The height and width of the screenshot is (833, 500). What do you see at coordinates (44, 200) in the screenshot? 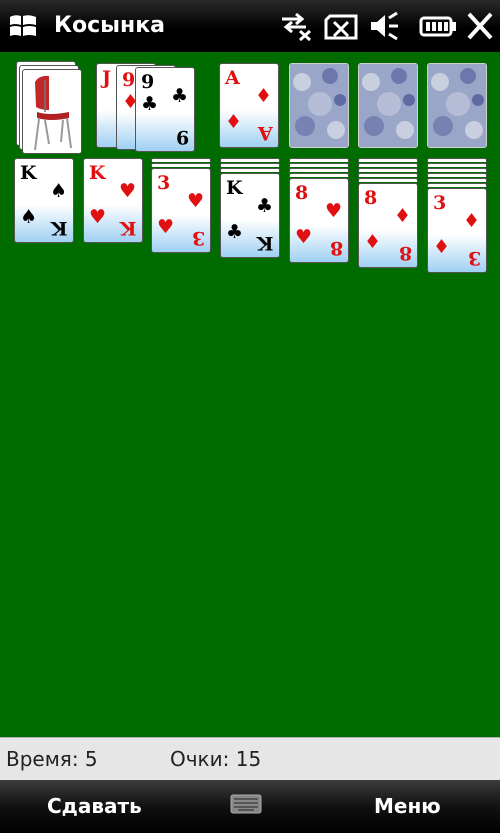
I see `tableau-card-1: K ♠ ♠ K` at bounding box center [44, 200].